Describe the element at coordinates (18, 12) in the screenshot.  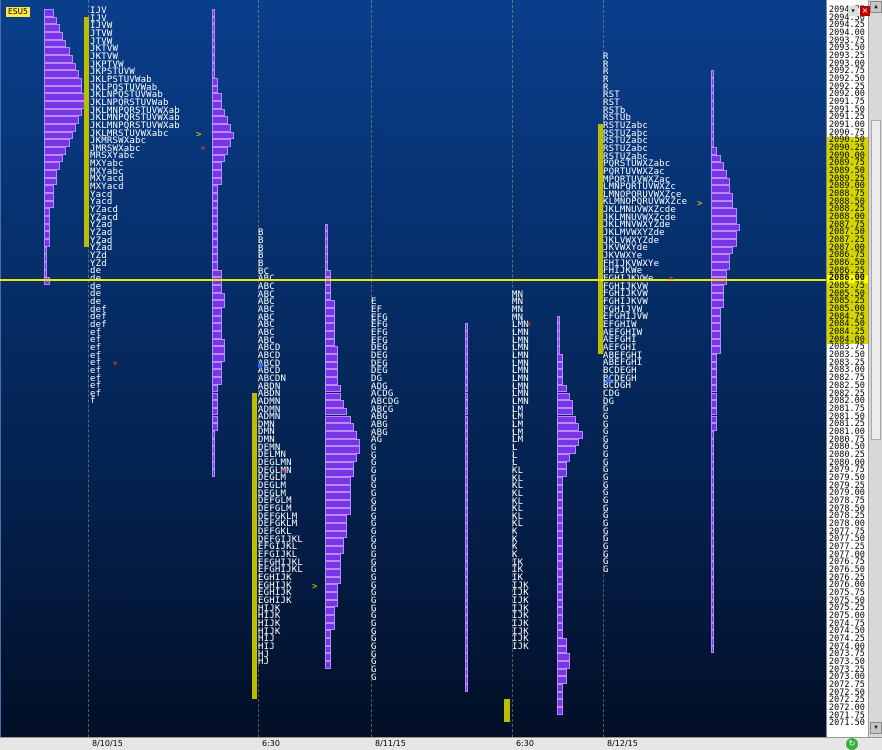
I see `symbol-badge: ESU5` at that location.